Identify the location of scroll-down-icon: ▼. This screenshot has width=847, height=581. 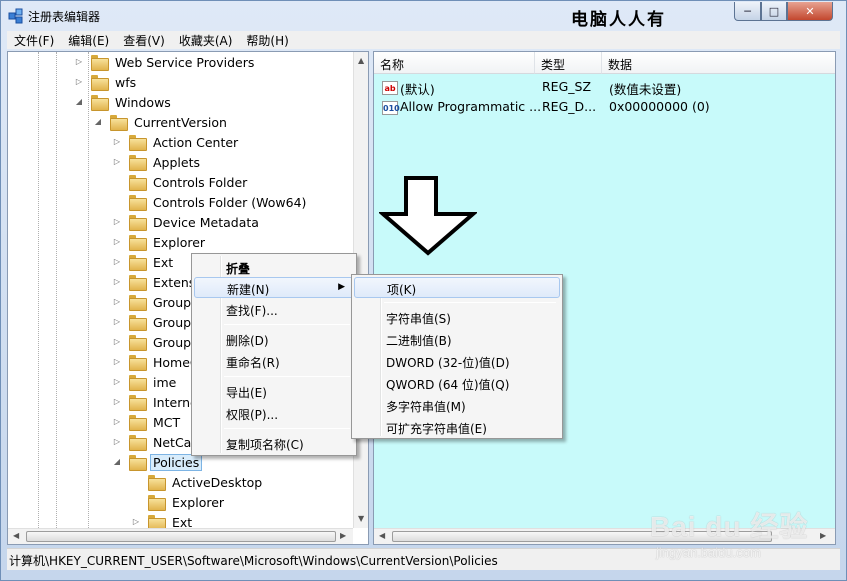
(361, 518).